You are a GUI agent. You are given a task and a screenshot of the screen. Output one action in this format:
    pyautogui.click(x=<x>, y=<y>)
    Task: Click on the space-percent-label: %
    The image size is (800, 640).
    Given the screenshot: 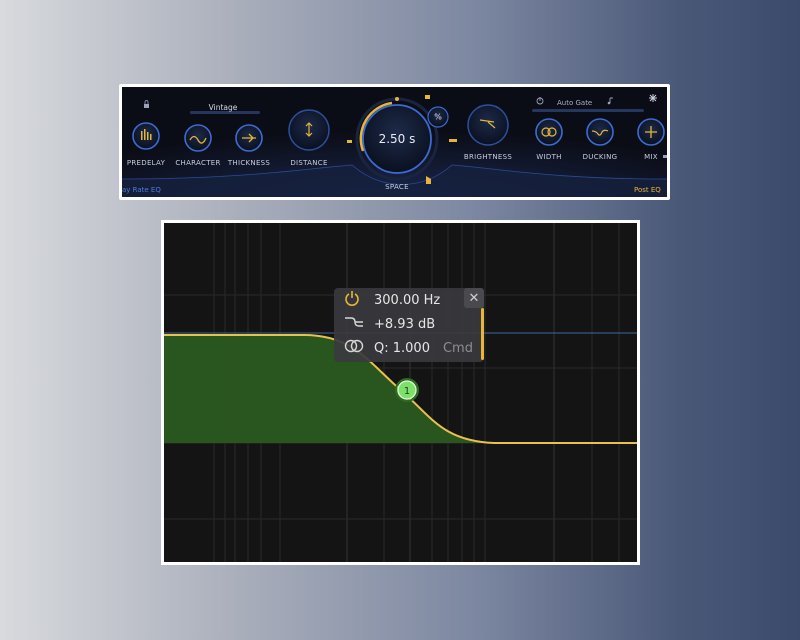 What is the action you would take?
    pyautogui.click(x=438, y=117)
    